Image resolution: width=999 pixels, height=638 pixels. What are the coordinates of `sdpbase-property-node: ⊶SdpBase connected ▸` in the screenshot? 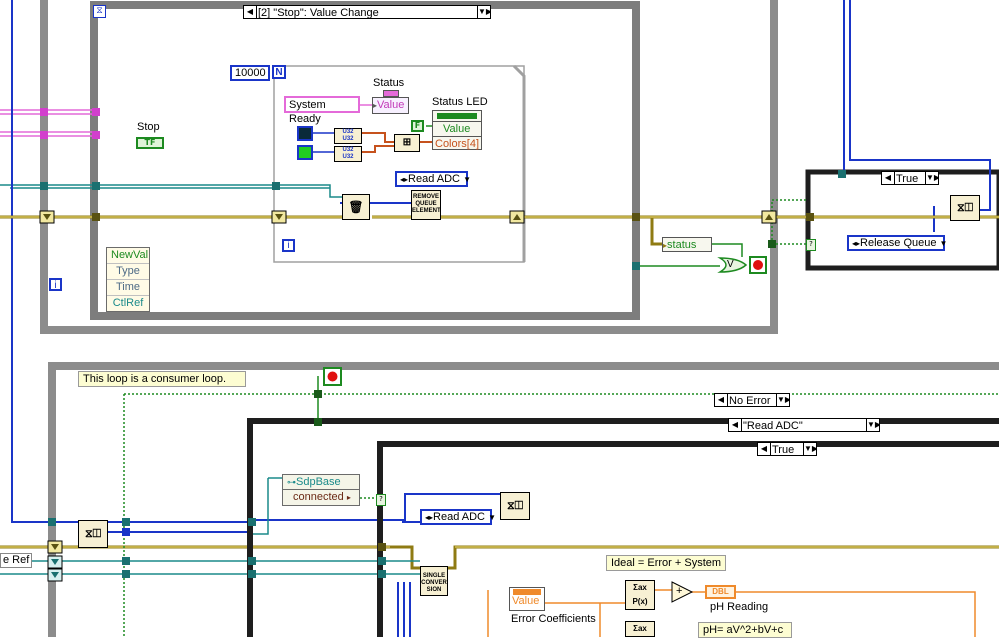 It's located at (321, 490).